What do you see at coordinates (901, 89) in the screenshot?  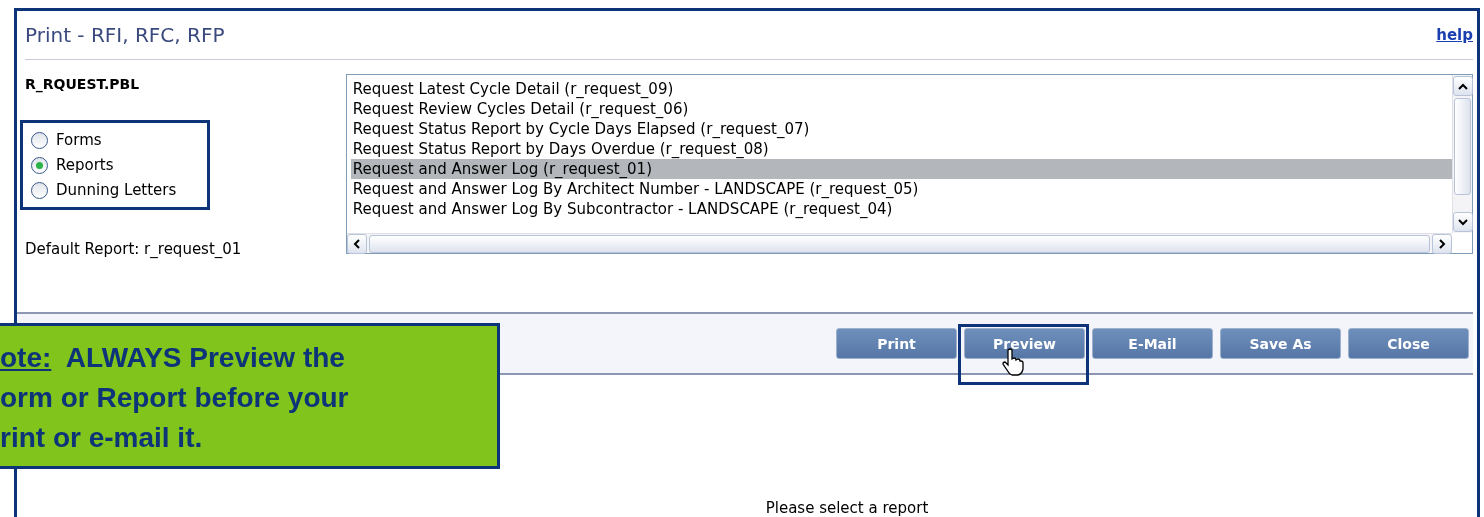 I see `report-list-item: Request Latest Cycle Detail (r_request_09)` at bounding box center [901, 89].